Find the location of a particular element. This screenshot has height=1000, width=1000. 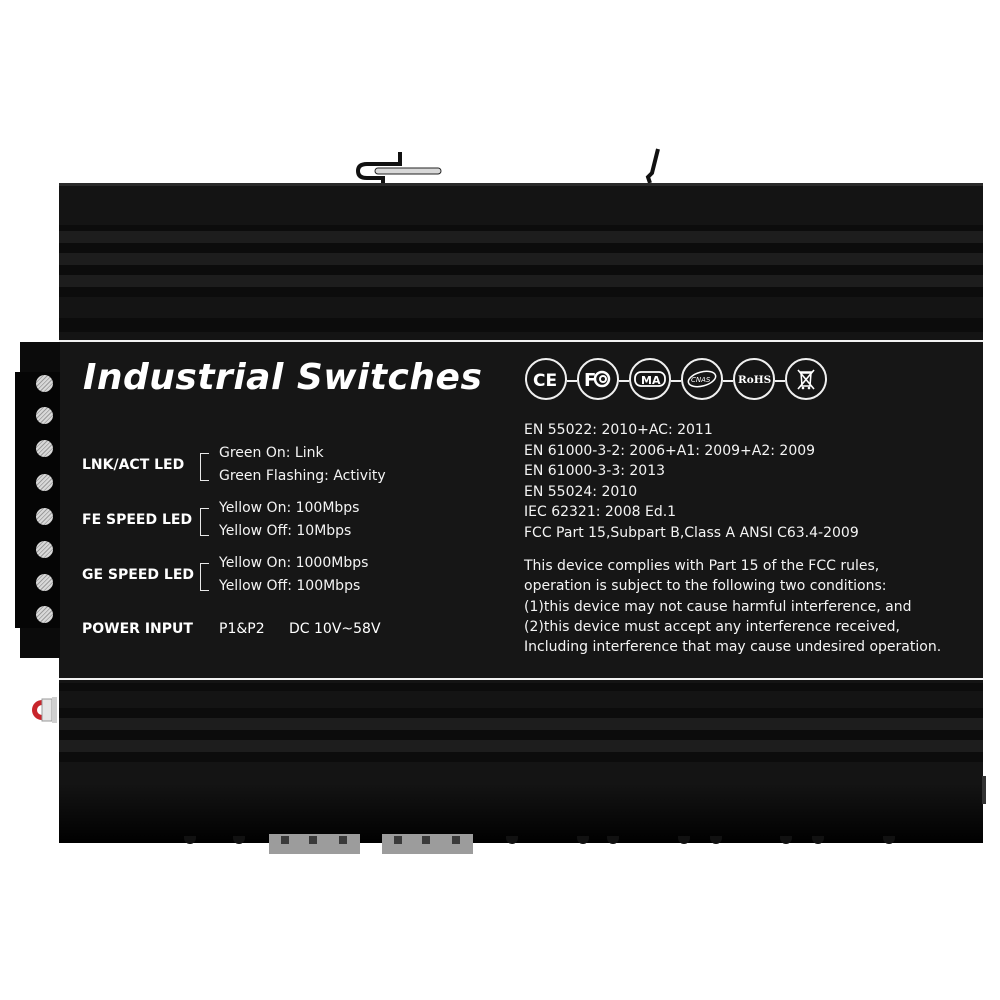

standard-item: EN 61000-3-2: 2006+A1: 2009+A2: 2009 is located at coordinates (670, 450).